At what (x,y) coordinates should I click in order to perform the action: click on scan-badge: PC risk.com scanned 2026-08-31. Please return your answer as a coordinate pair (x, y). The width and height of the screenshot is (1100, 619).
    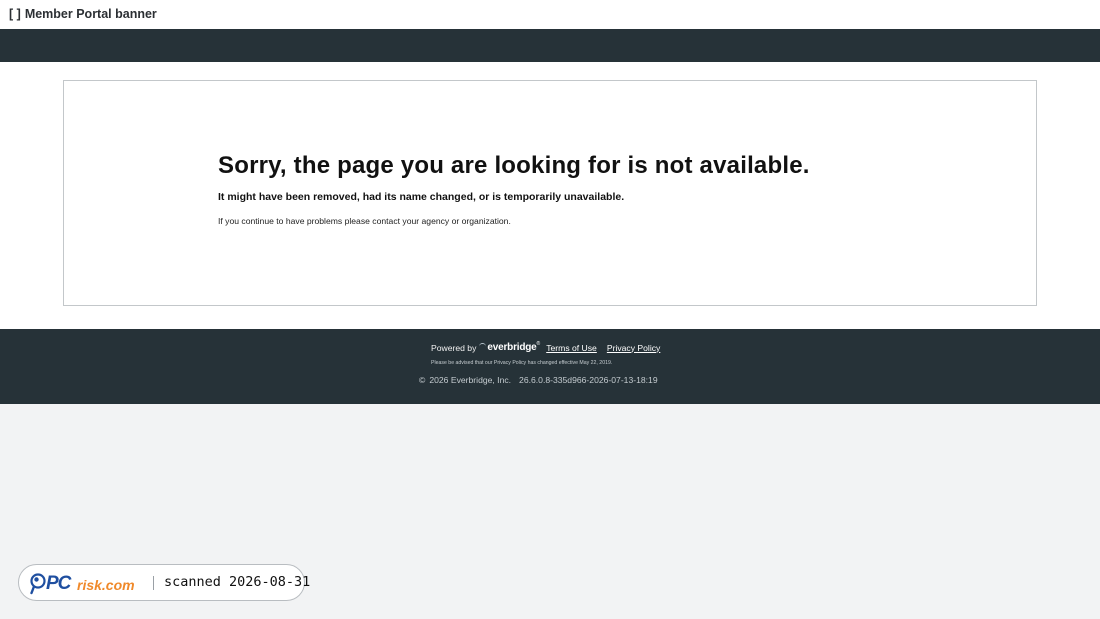
    Looking at the image, I should click on (164, 582).